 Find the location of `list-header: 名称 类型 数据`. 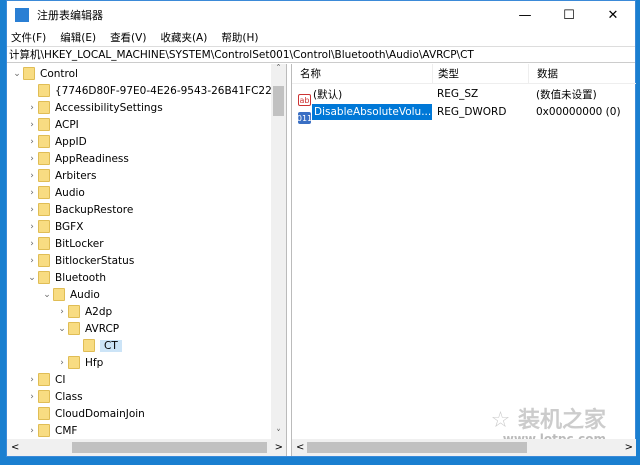

list-header: 名称 类型 数据 is located at coordinates (464, 74).